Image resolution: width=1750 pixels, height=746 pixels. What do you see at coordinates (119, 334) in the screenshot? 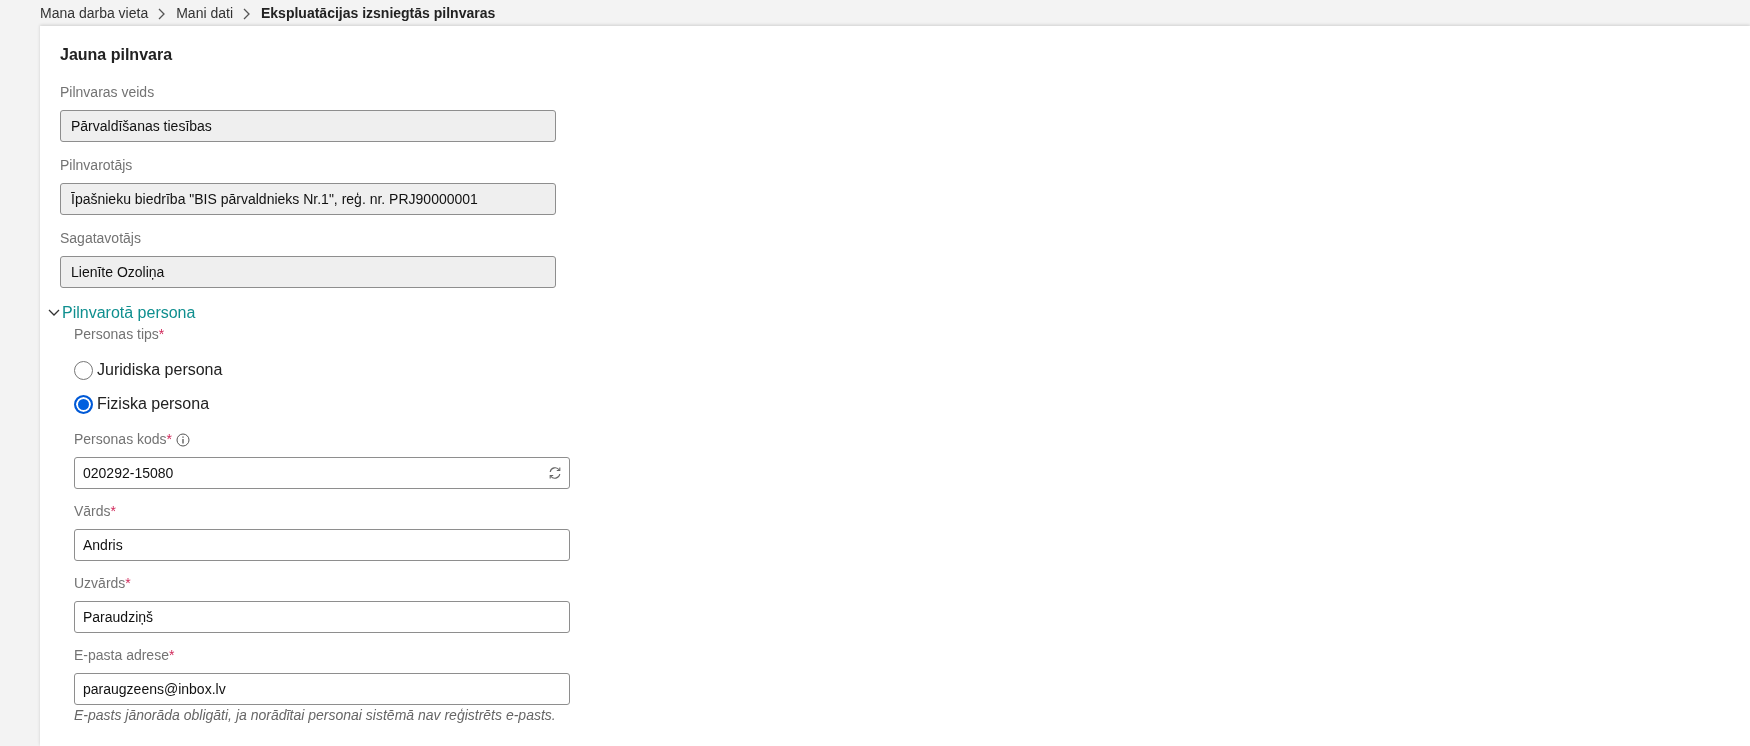
I see `field-label: Personas tips*` at bounding box center [119, 334].